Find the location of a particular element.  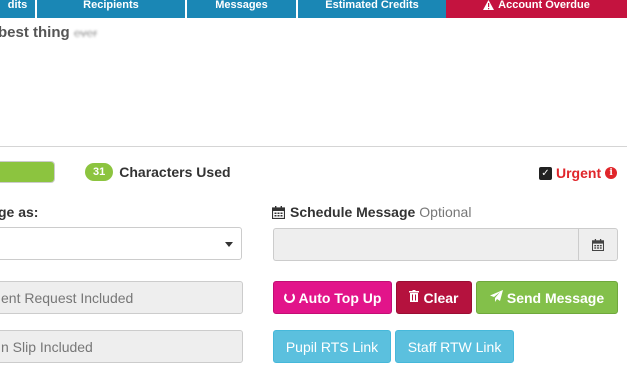

progress-fill is located at coordinates (27, 172).